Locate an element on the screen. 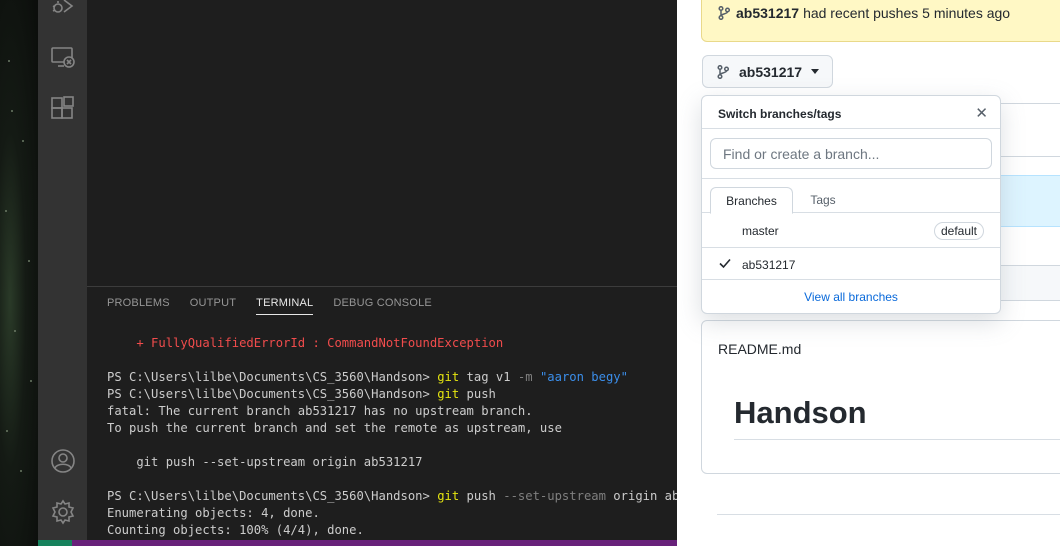 This screenshot has width=1060, height=546. branch-select-label: ab531217 is located at coordinates (771, 71).